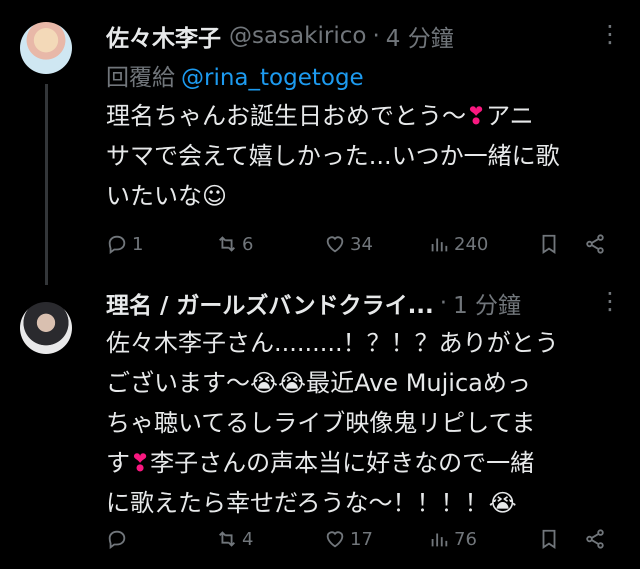 The width and height of the screenshot is (640, 569). I want to click on mention-link: @rina_togetoge, so click(272, 78).